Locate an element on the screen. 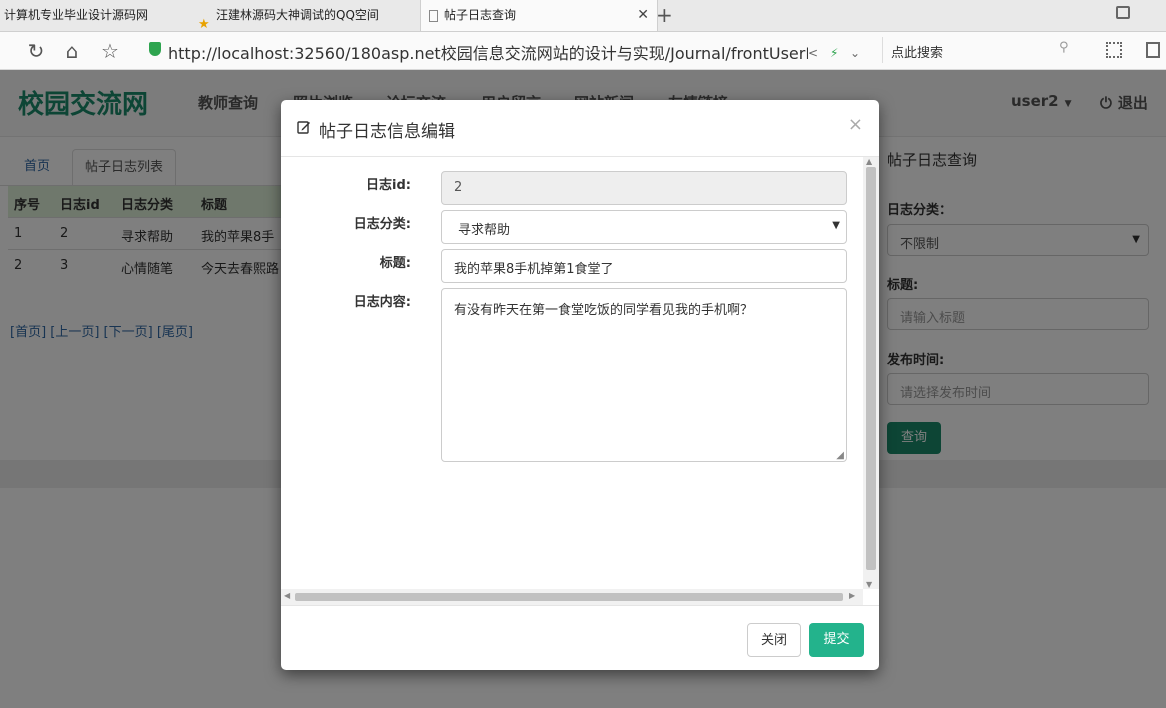 Image resolution: width=1166 pixels, height=708 pixels. category-label: 日志分类: is located at coordinates (382, 224).